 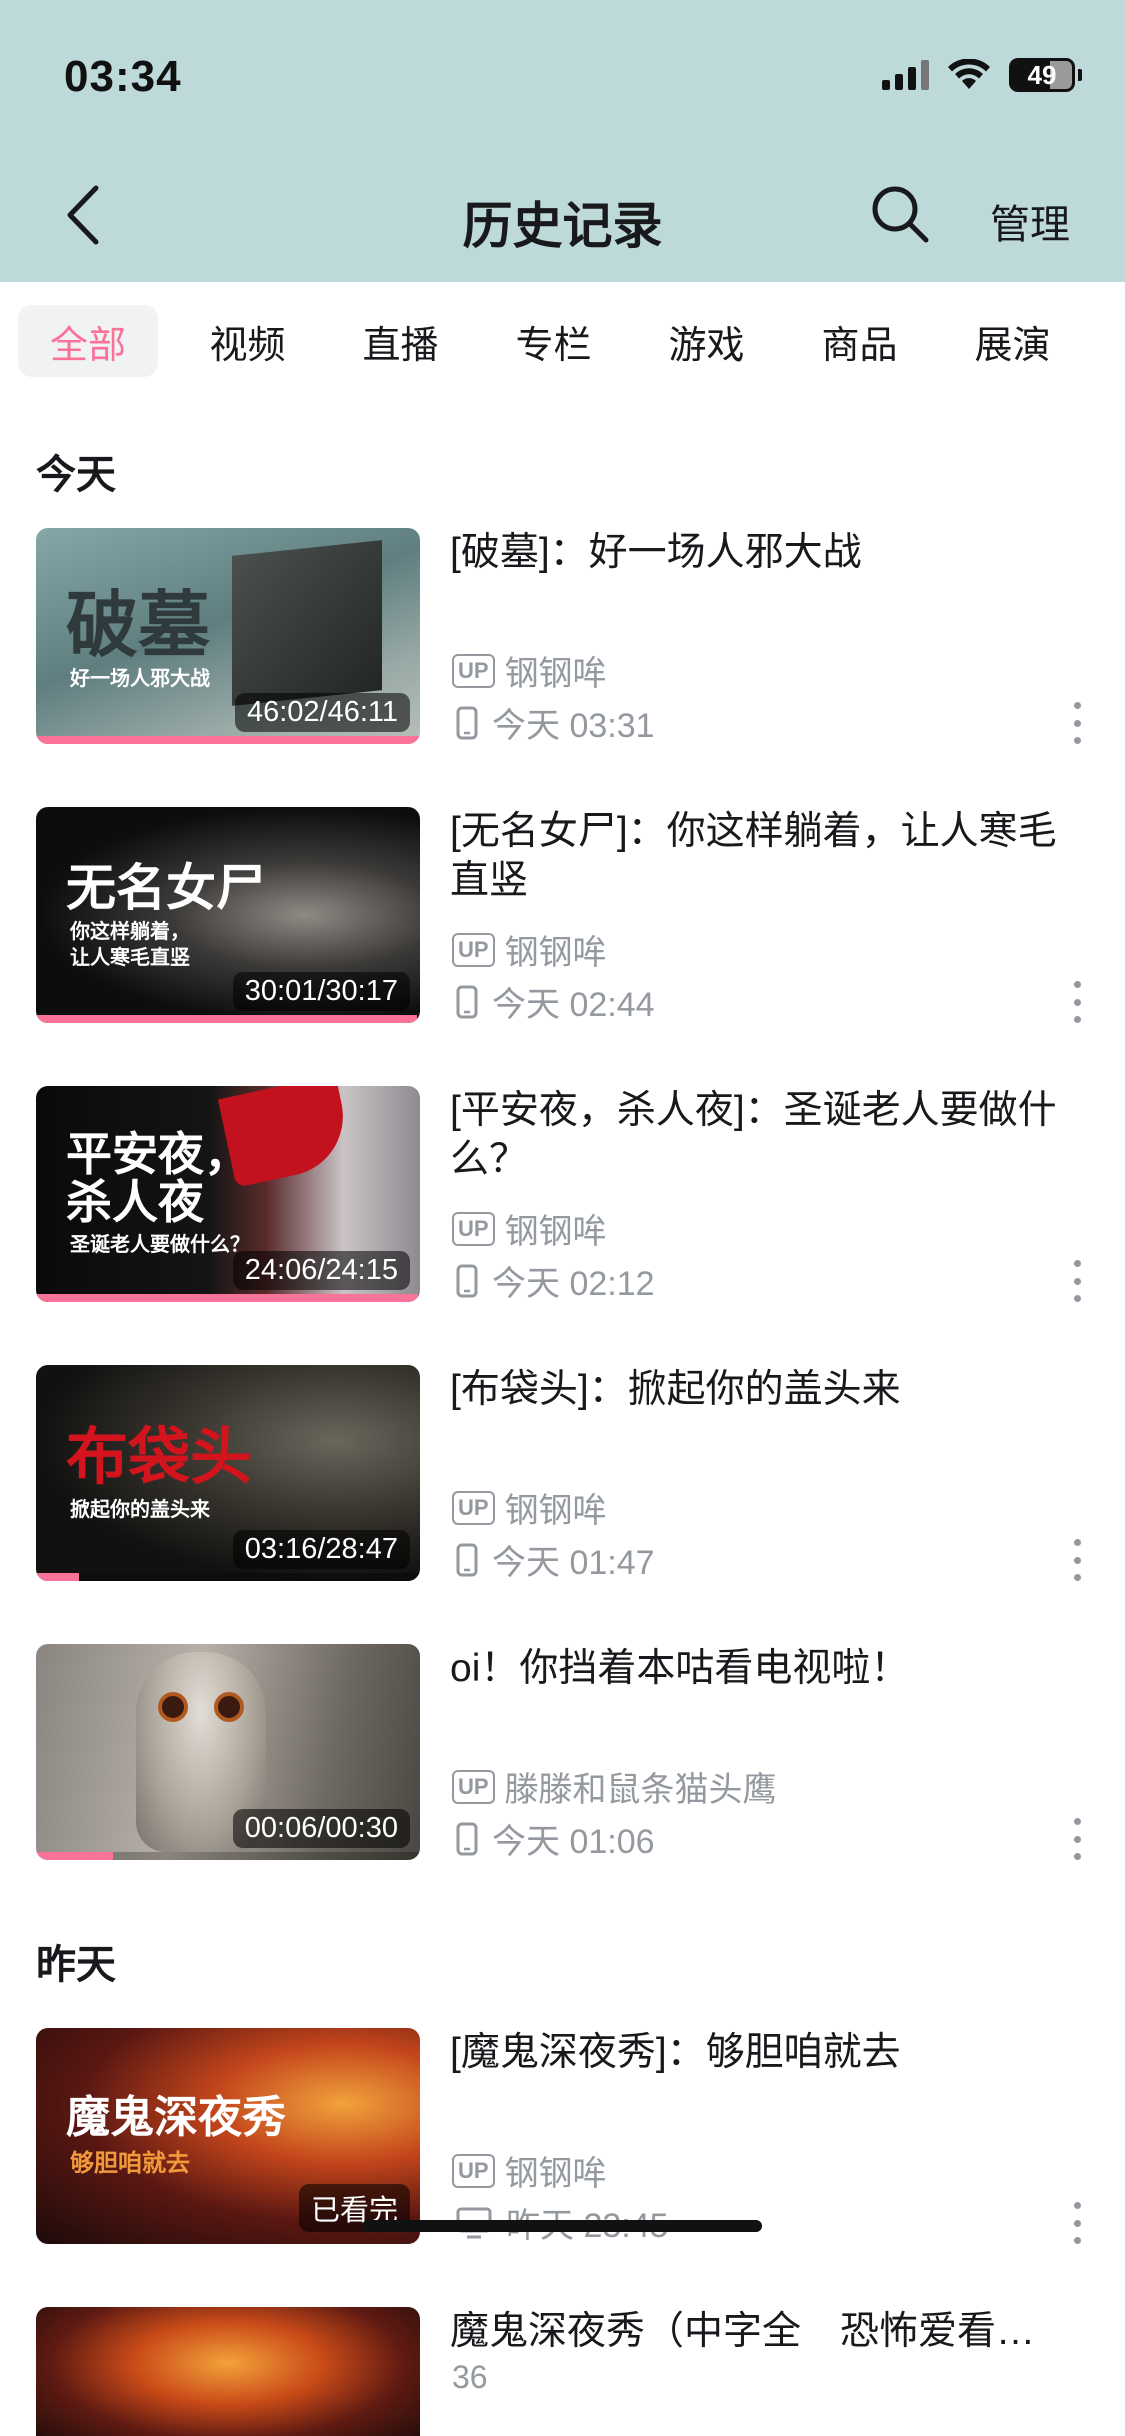 I want to click on video-thumbnail: 布袋头 掀起你的盖头来 03:16/28:47, so click(x=228, y=1473).